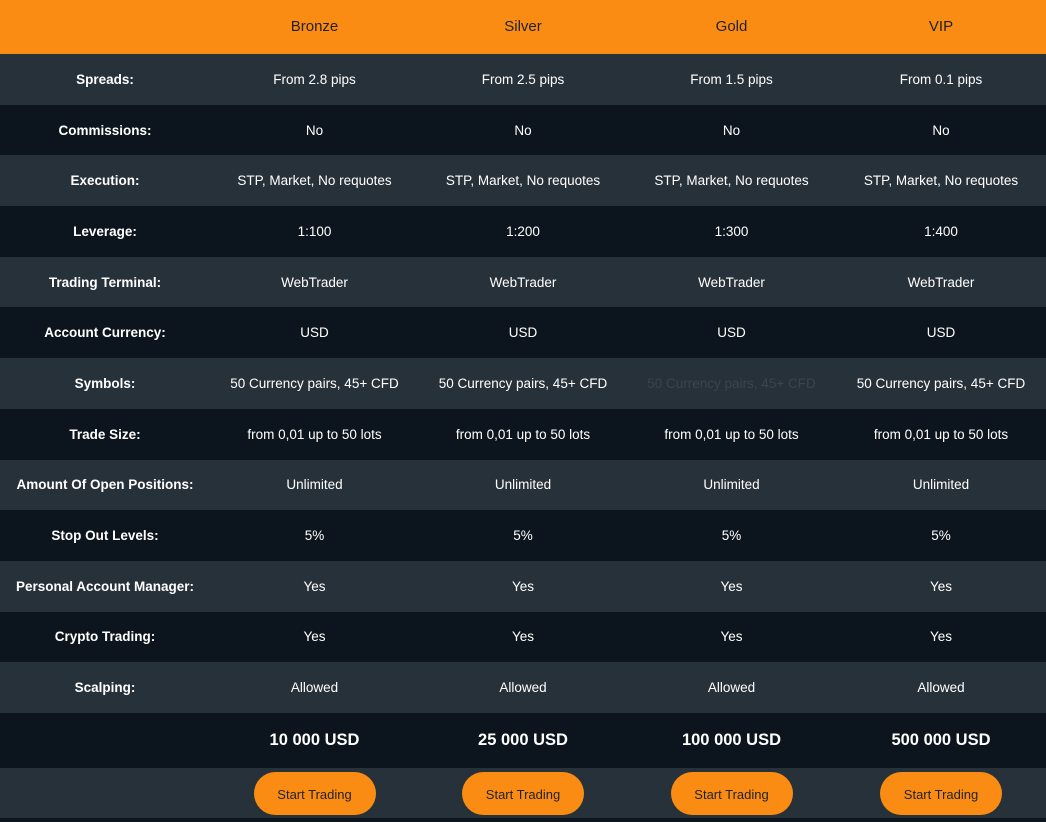  What do you see at coordinates (314, 26) in the screenshot?
I see `header-bronze: Bronze` at bounding box center [314, 26].